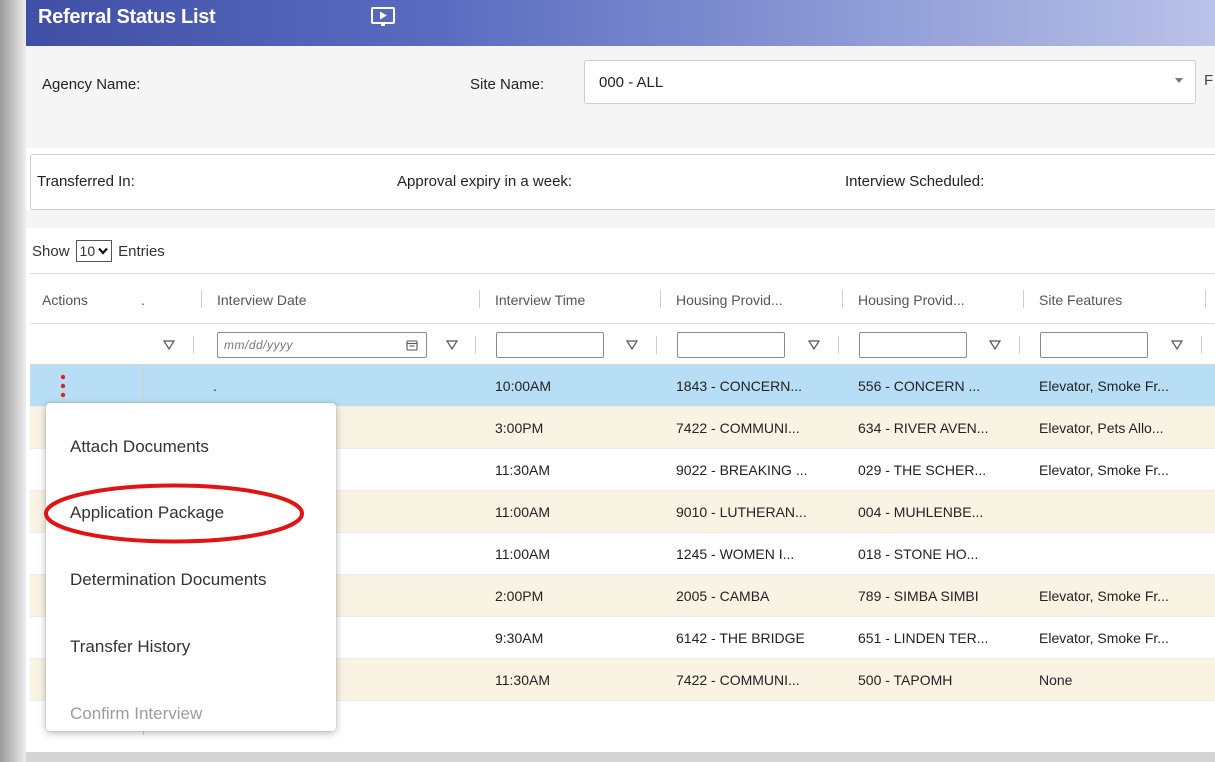 The height and width of the screenshot is (762, 1215). I want to click on entries-label: Entries, so click(141, 251).